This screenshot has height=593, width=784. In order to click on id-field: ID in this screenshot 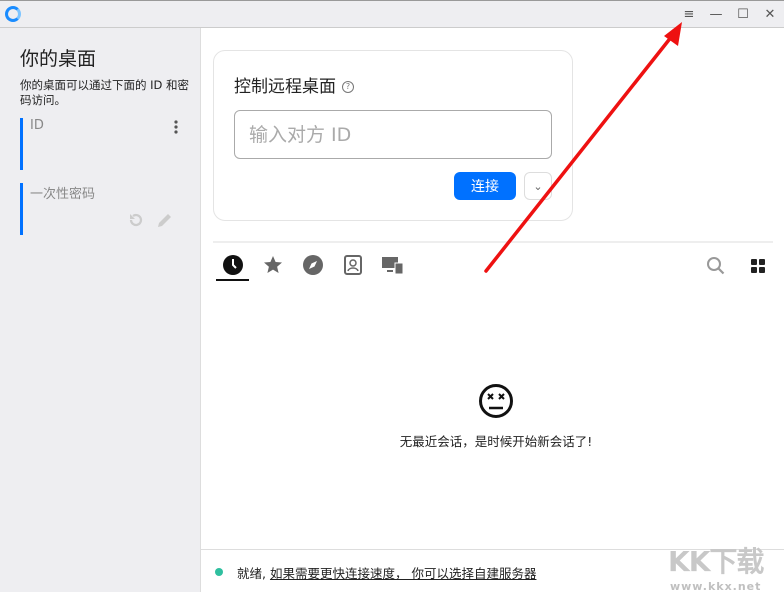, I will do `click(105, 144)`.